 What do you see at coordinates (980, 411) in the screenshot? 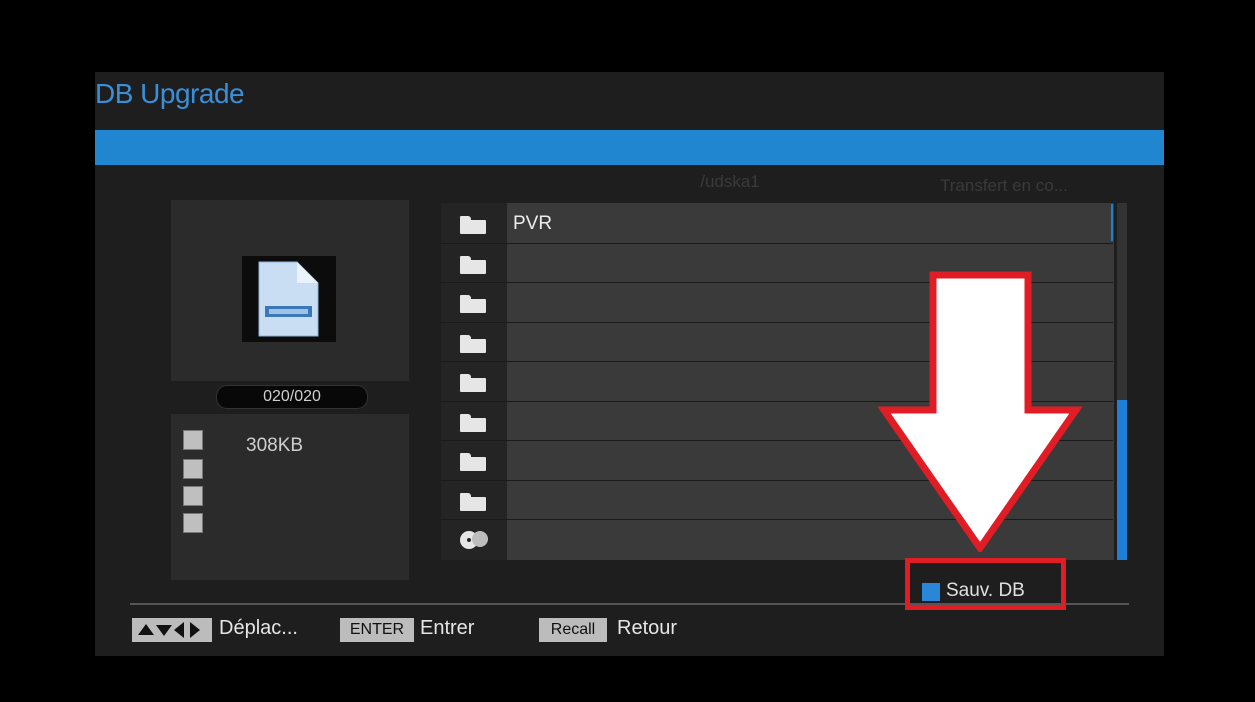
I see `down-arrow-annotation` at bounding box center [980, 411].